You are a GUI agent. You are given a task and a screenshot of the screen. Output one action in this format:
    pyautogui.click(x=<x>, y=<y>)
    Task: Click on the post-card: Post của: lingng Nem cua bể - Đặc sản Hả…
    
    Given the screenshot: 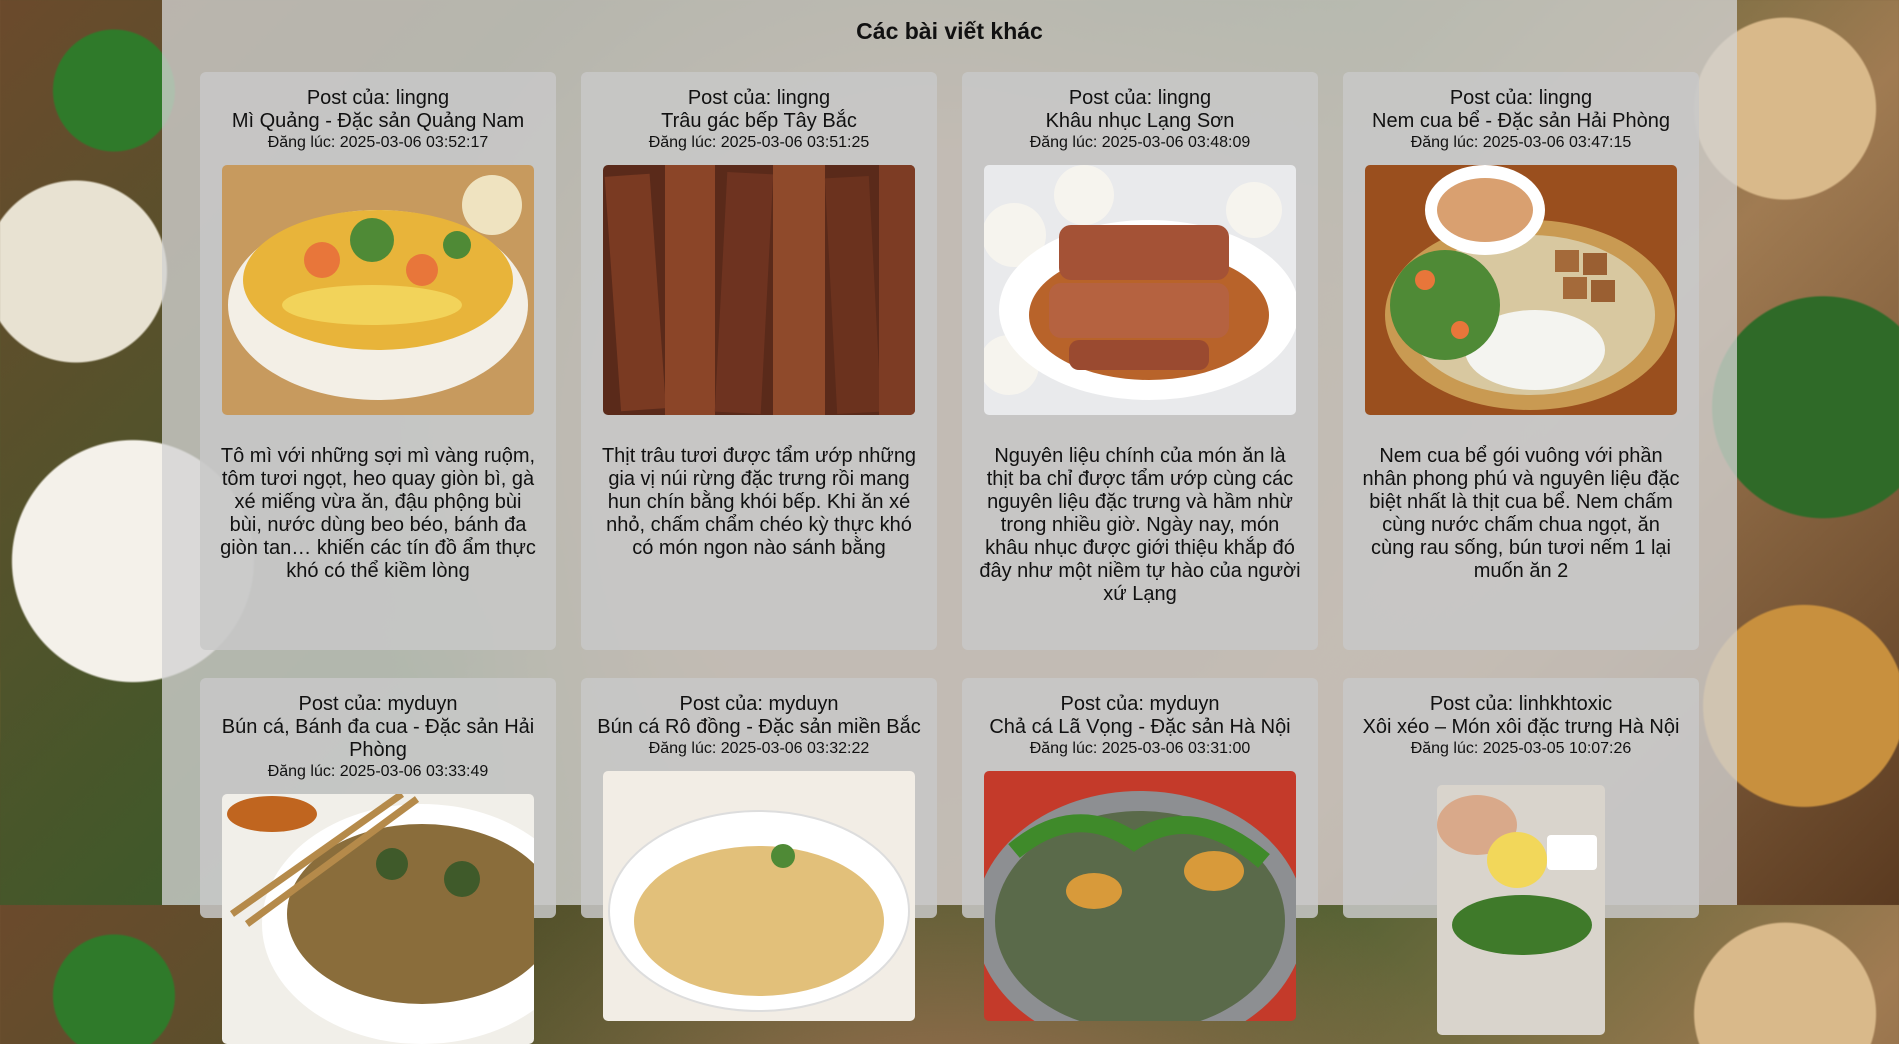 What is the action you would take?
    pyautogui.click(x=1521, y=361)
    